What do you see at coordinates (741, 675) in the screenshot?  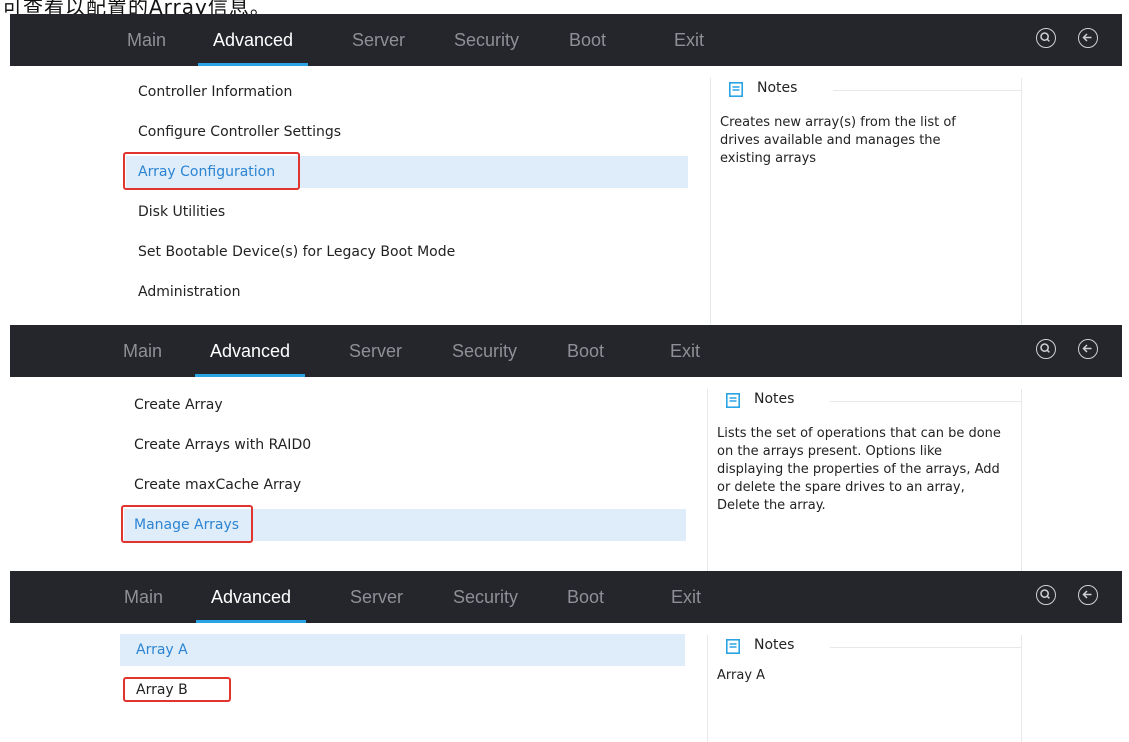 I see `notes-text: Array A` at bounding box center [741, 675].